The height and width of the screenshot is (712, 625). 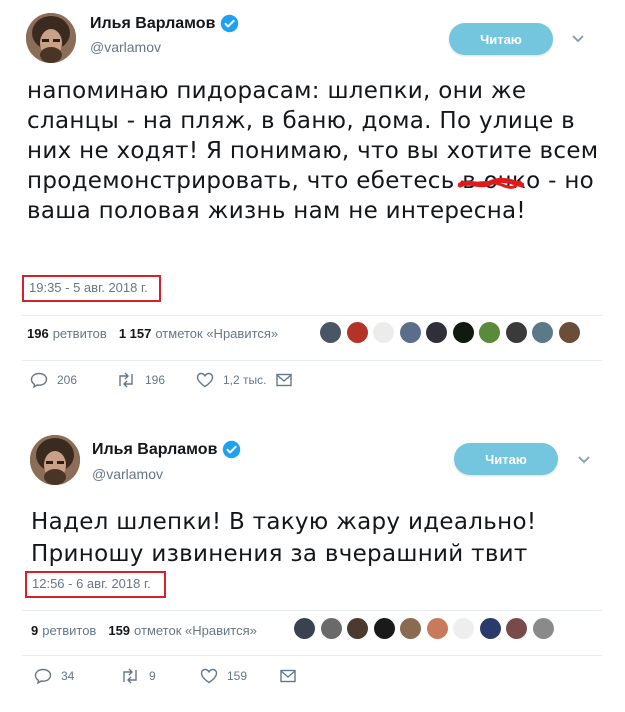 I want to click on like-count: 1,2 тыс., so click(x=245, y=380).